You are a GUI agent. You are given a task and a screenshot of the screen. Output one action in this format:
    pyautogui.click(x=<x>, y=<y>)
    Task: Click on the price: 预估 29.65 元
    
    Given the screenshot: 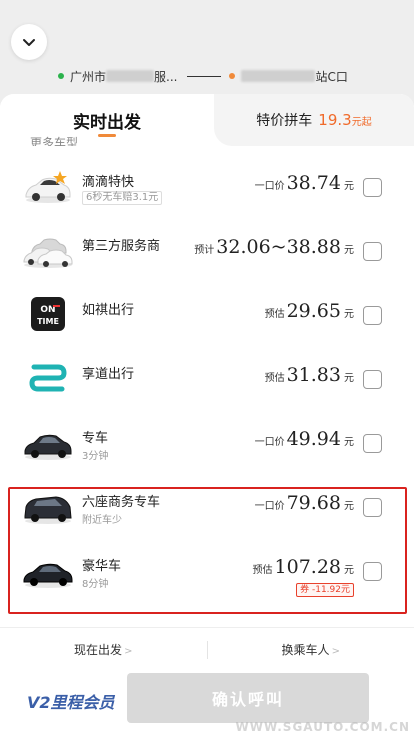 What is the action you would take?
    pyautogui.click(x=309, y=311)
    